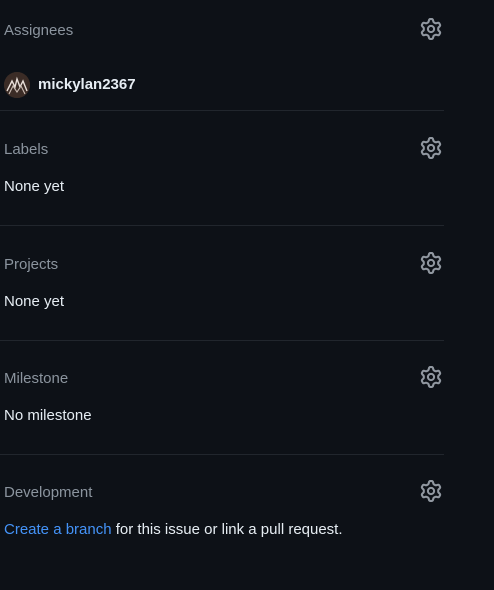 The width and height of the screenshot is (494, 590). What do you see at coordinates (48, 415) in the screenshot?
I see `milestone-value: No milestone` at bounding box center [48, 415].